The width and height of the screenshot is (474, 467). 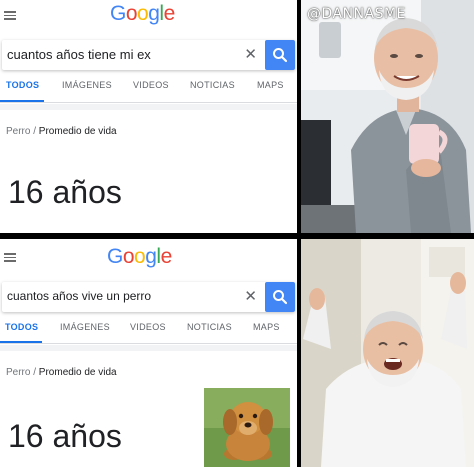 What do you see at coordinates (79, 54) in the screenshot?
I see `search-input: cuantos años tiene mi ex` at bounding box center [79, 54].